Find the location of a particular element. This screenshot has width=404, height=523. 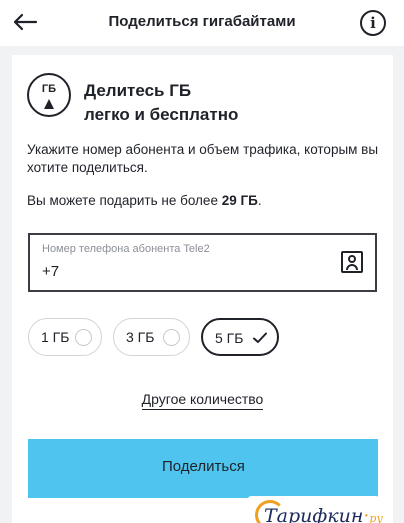

limit-text: Вы можете подарить не более 29 ГБ. is located at coordinates (144, 200).